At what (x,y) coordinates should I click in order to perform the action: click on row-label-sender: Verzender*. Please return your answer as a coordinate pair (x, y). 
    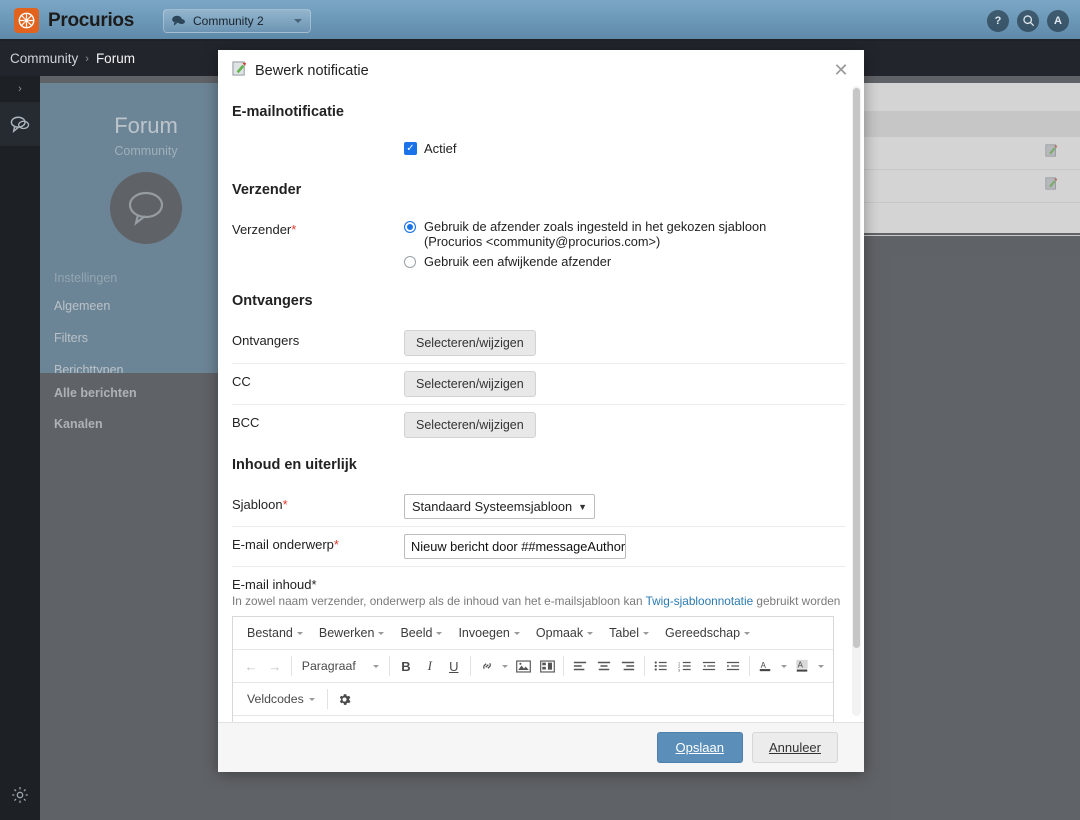
    Looking at the image, I should click on (318, 228).